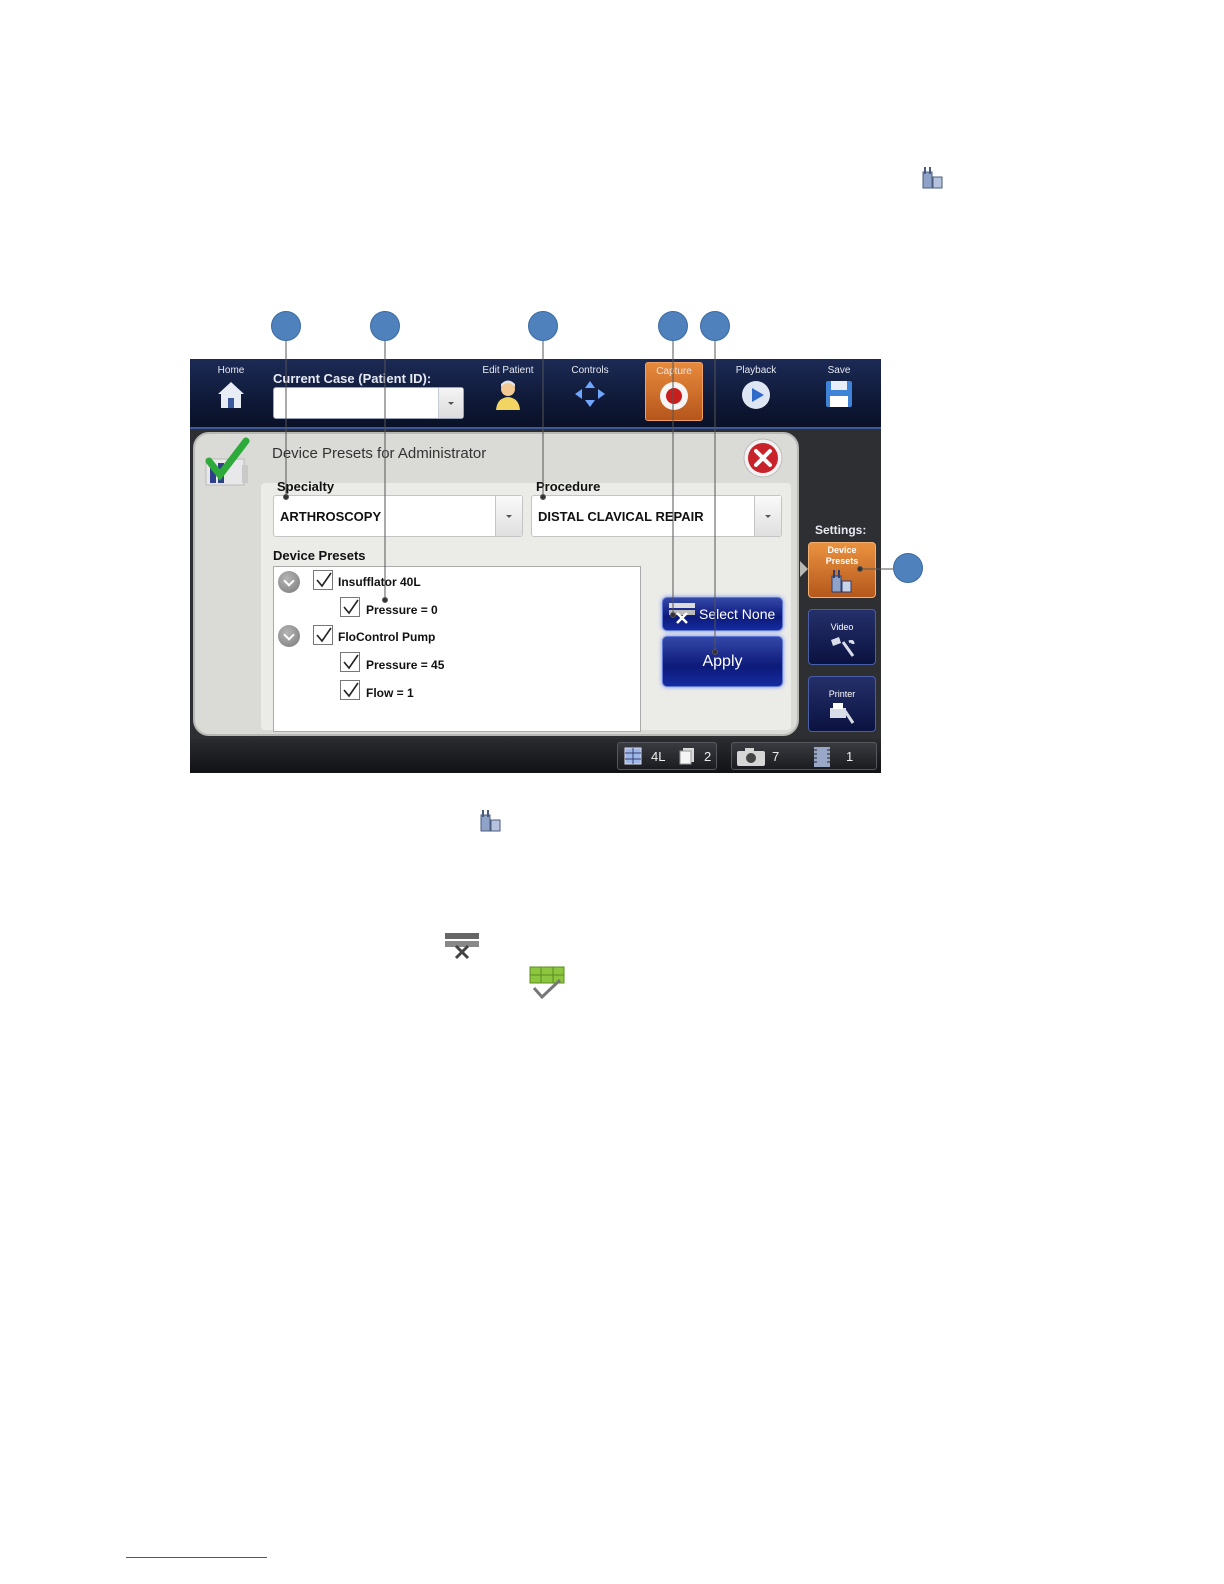 The width and height of the screenshot is (1224, 1584). What do you see at coordinates (196, 1557) in the screenshot?
I see `footnote-separator` at bounding box center [196, 1557].